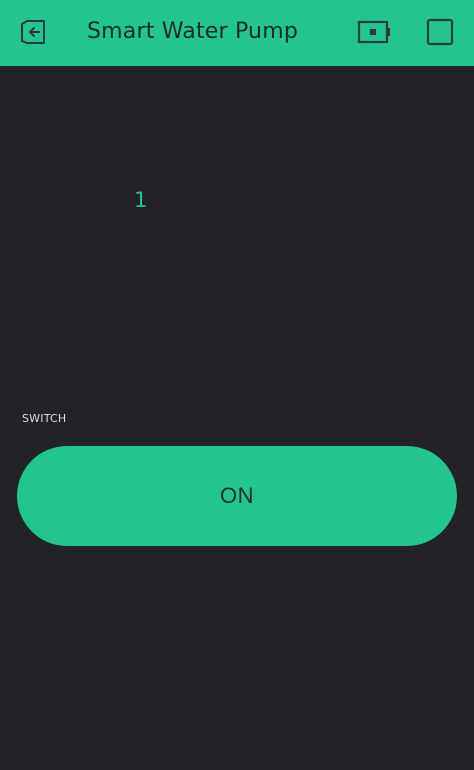 Image resolution: width=474 pixels, height=770 pixels. I want to click on switch-widget-label: SWITCH, so click(44, 418).